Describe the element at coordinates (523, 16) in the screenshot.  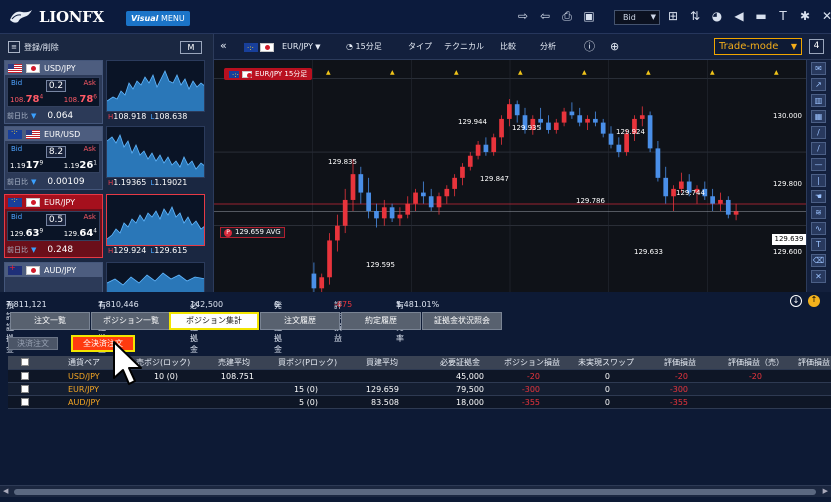
I see `export-icon: ⇨` at that location.